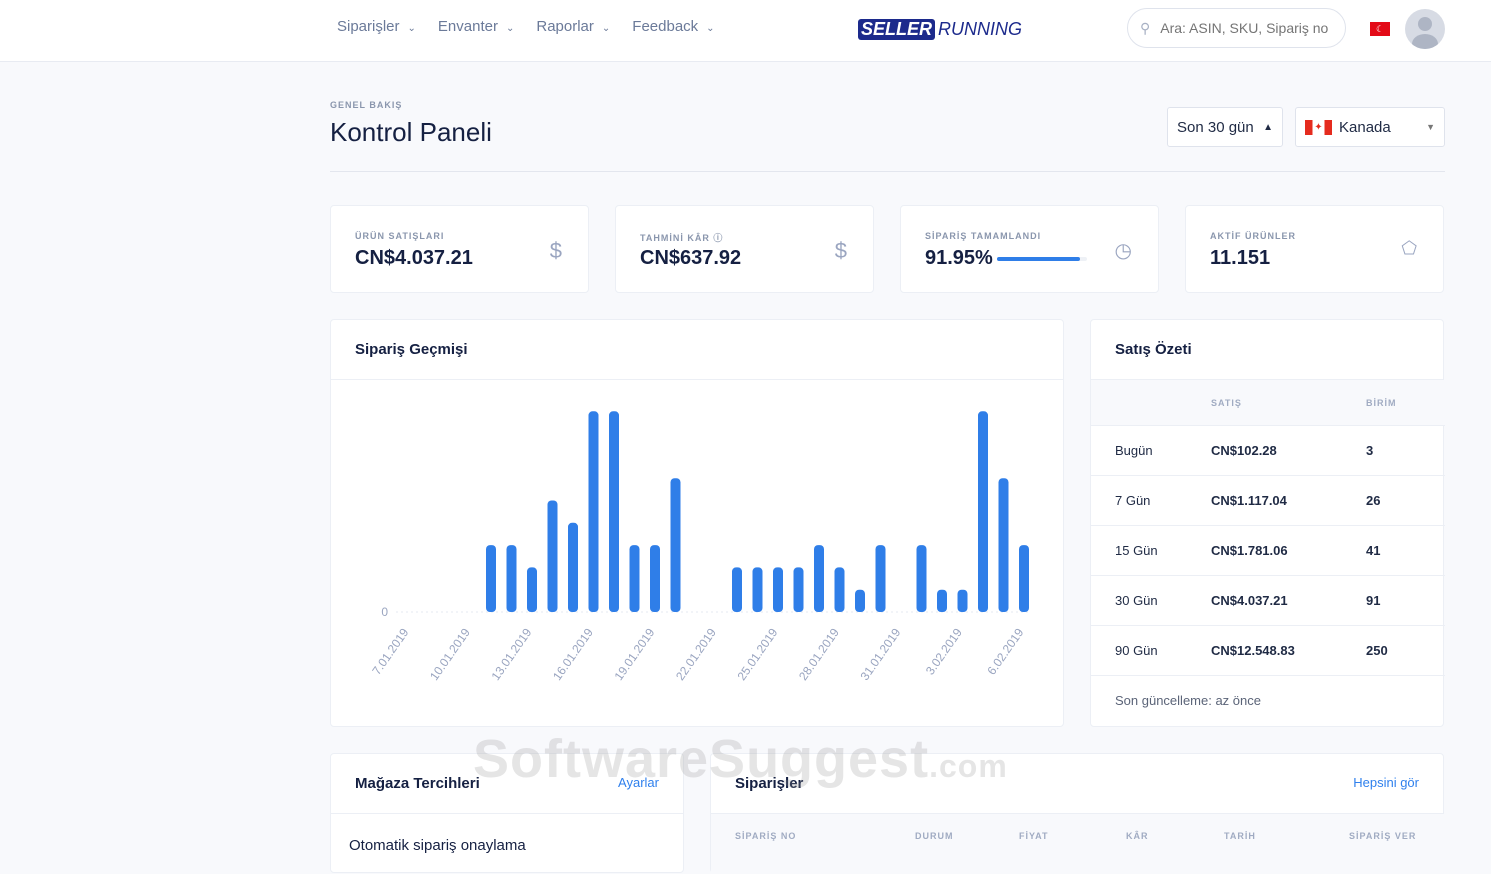 The image size is (1491, 874). What do you see at coordinates (1134, 450) in the screenshot?
I see `row-label: Bugün` at bounding box center [1134, 450].